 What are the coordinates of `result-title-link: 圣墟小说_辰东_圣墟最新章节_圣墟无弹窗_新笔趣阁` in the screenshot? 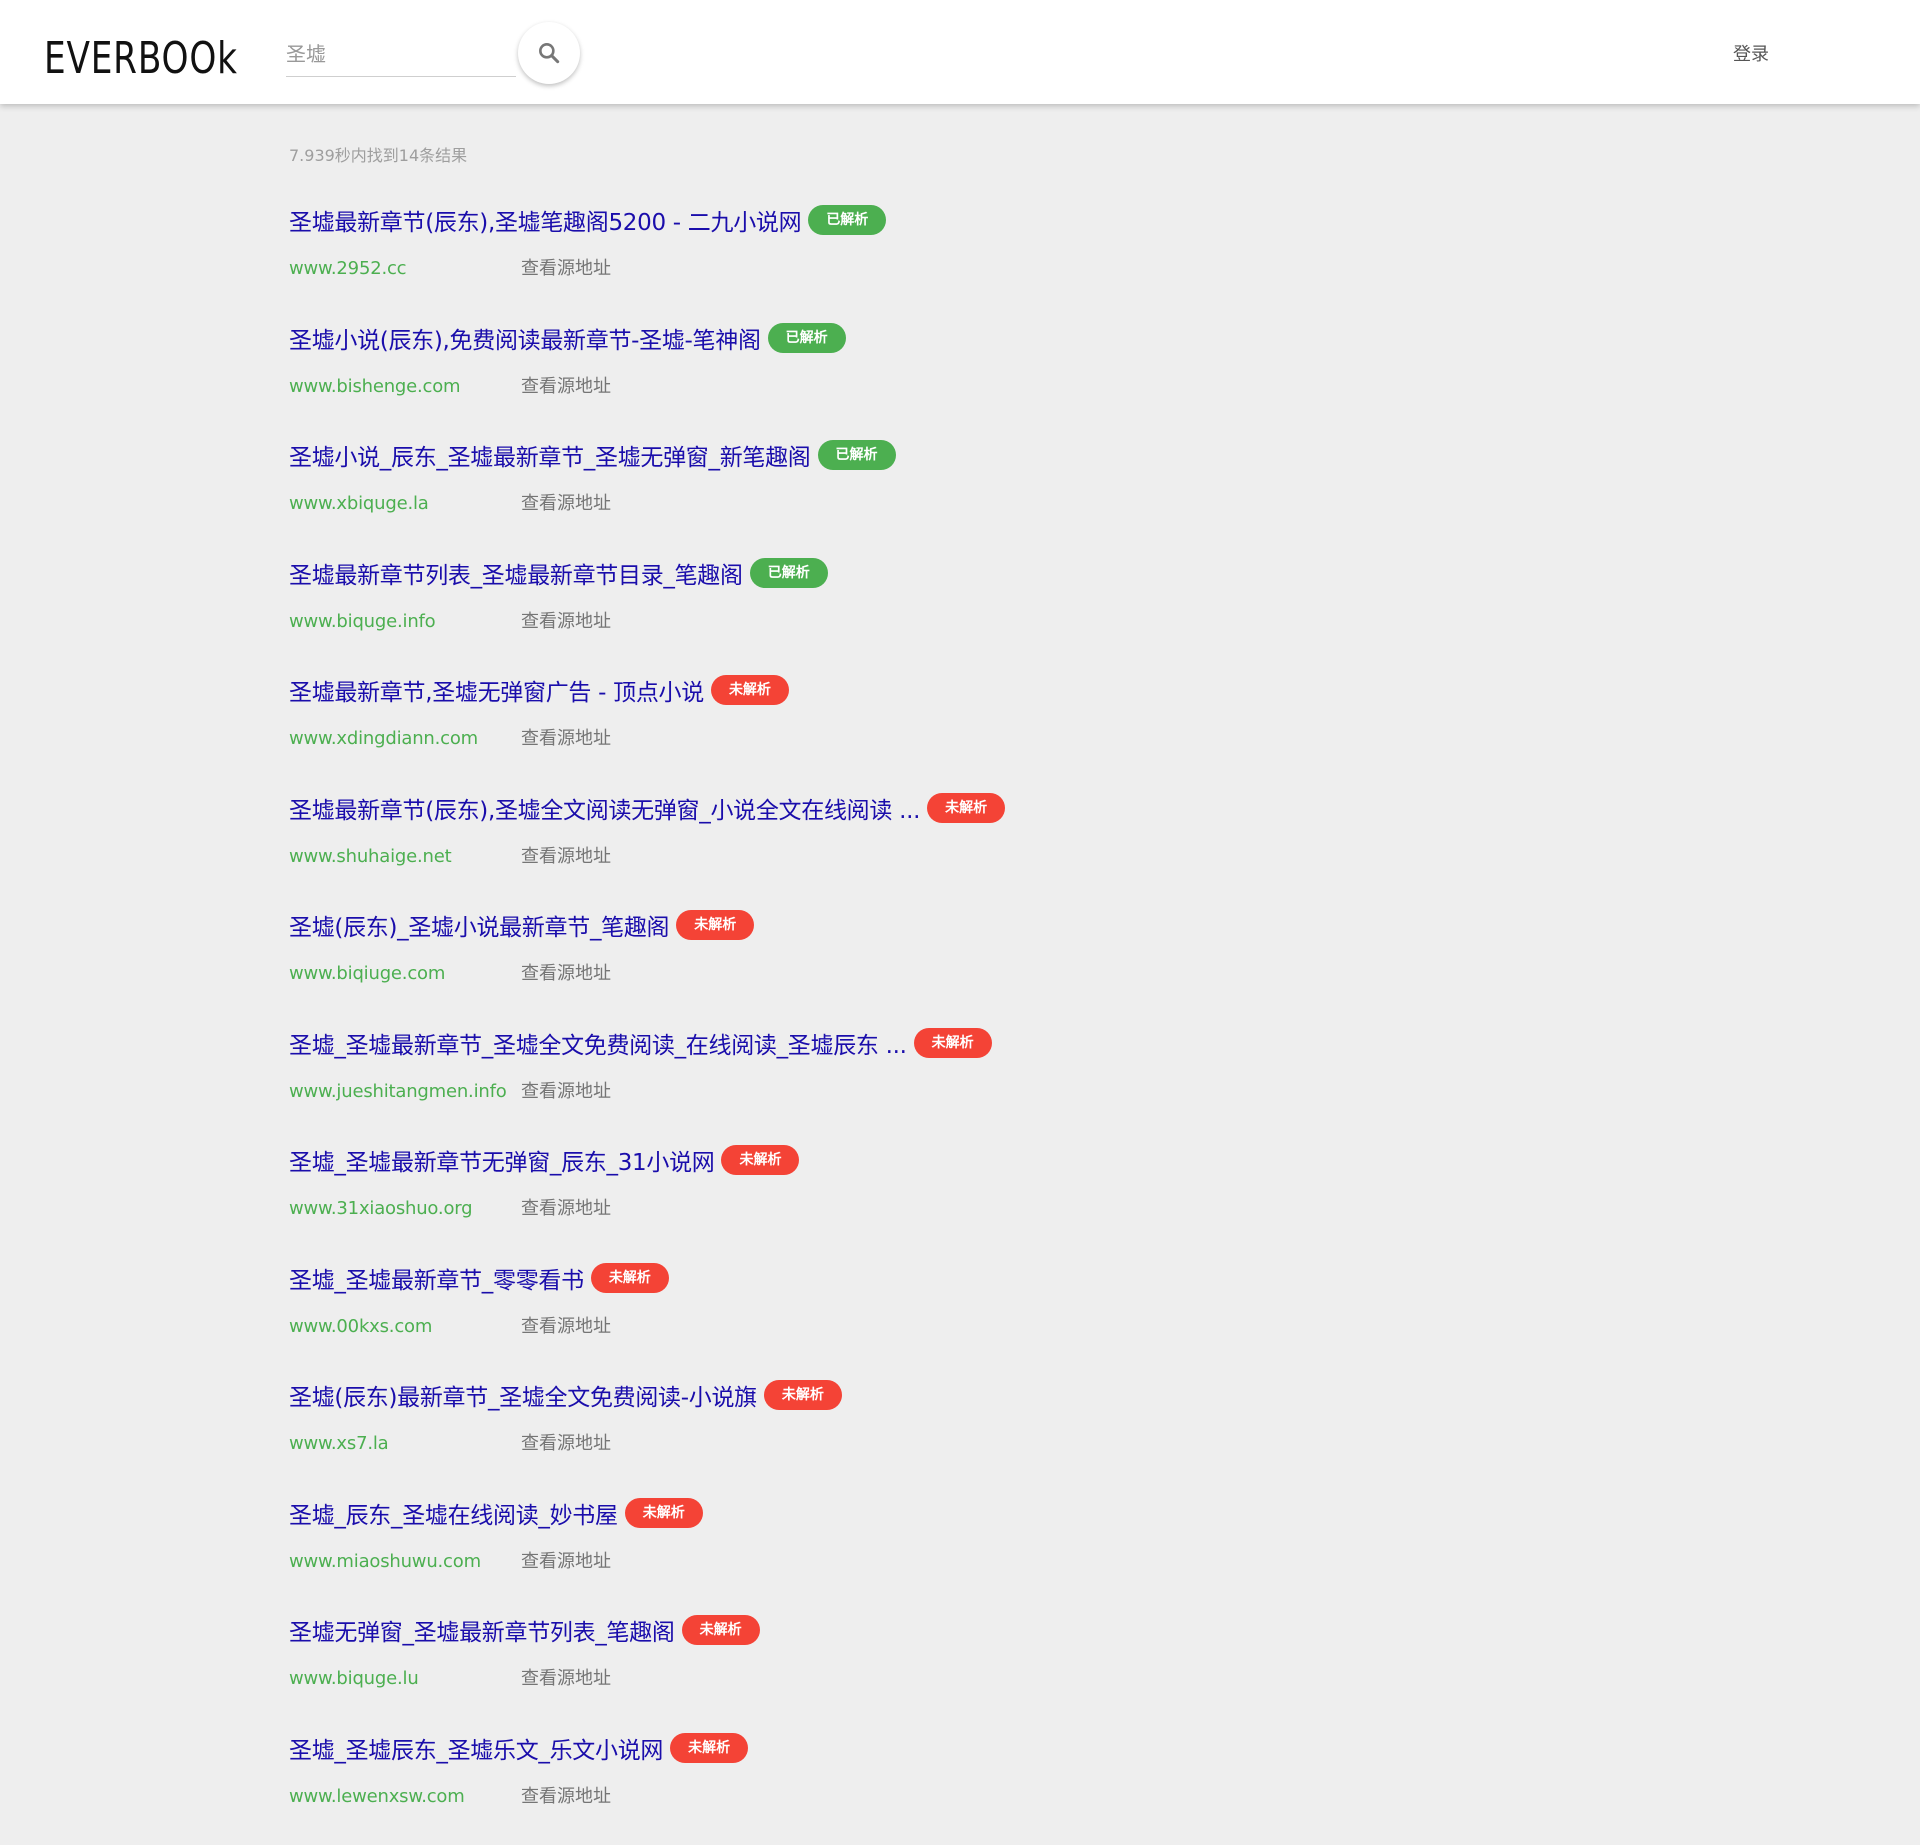 It's located at (550, 455).